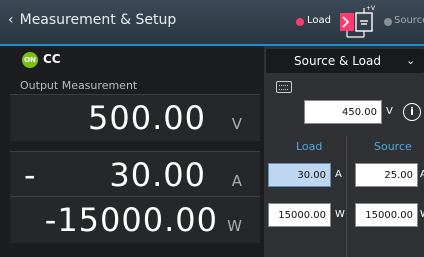  What do you see at coordinates (131, 220) in the screenshot?
I see `measured-power-value: -15000.00` at bounding box center [131, 220].